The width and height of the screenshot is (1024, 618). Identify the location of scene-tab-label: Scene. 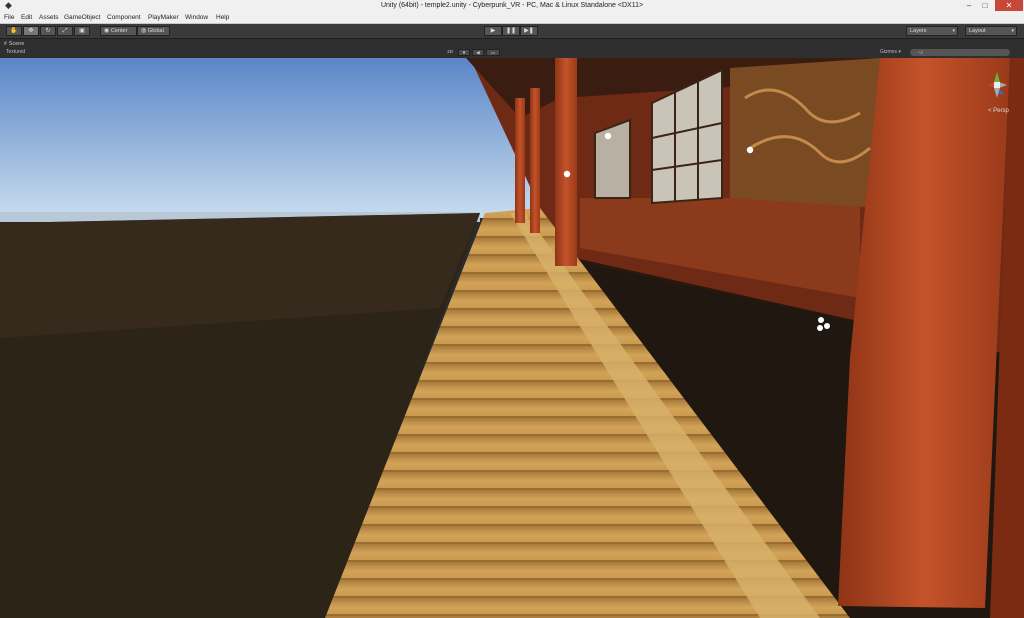
(16, 44).